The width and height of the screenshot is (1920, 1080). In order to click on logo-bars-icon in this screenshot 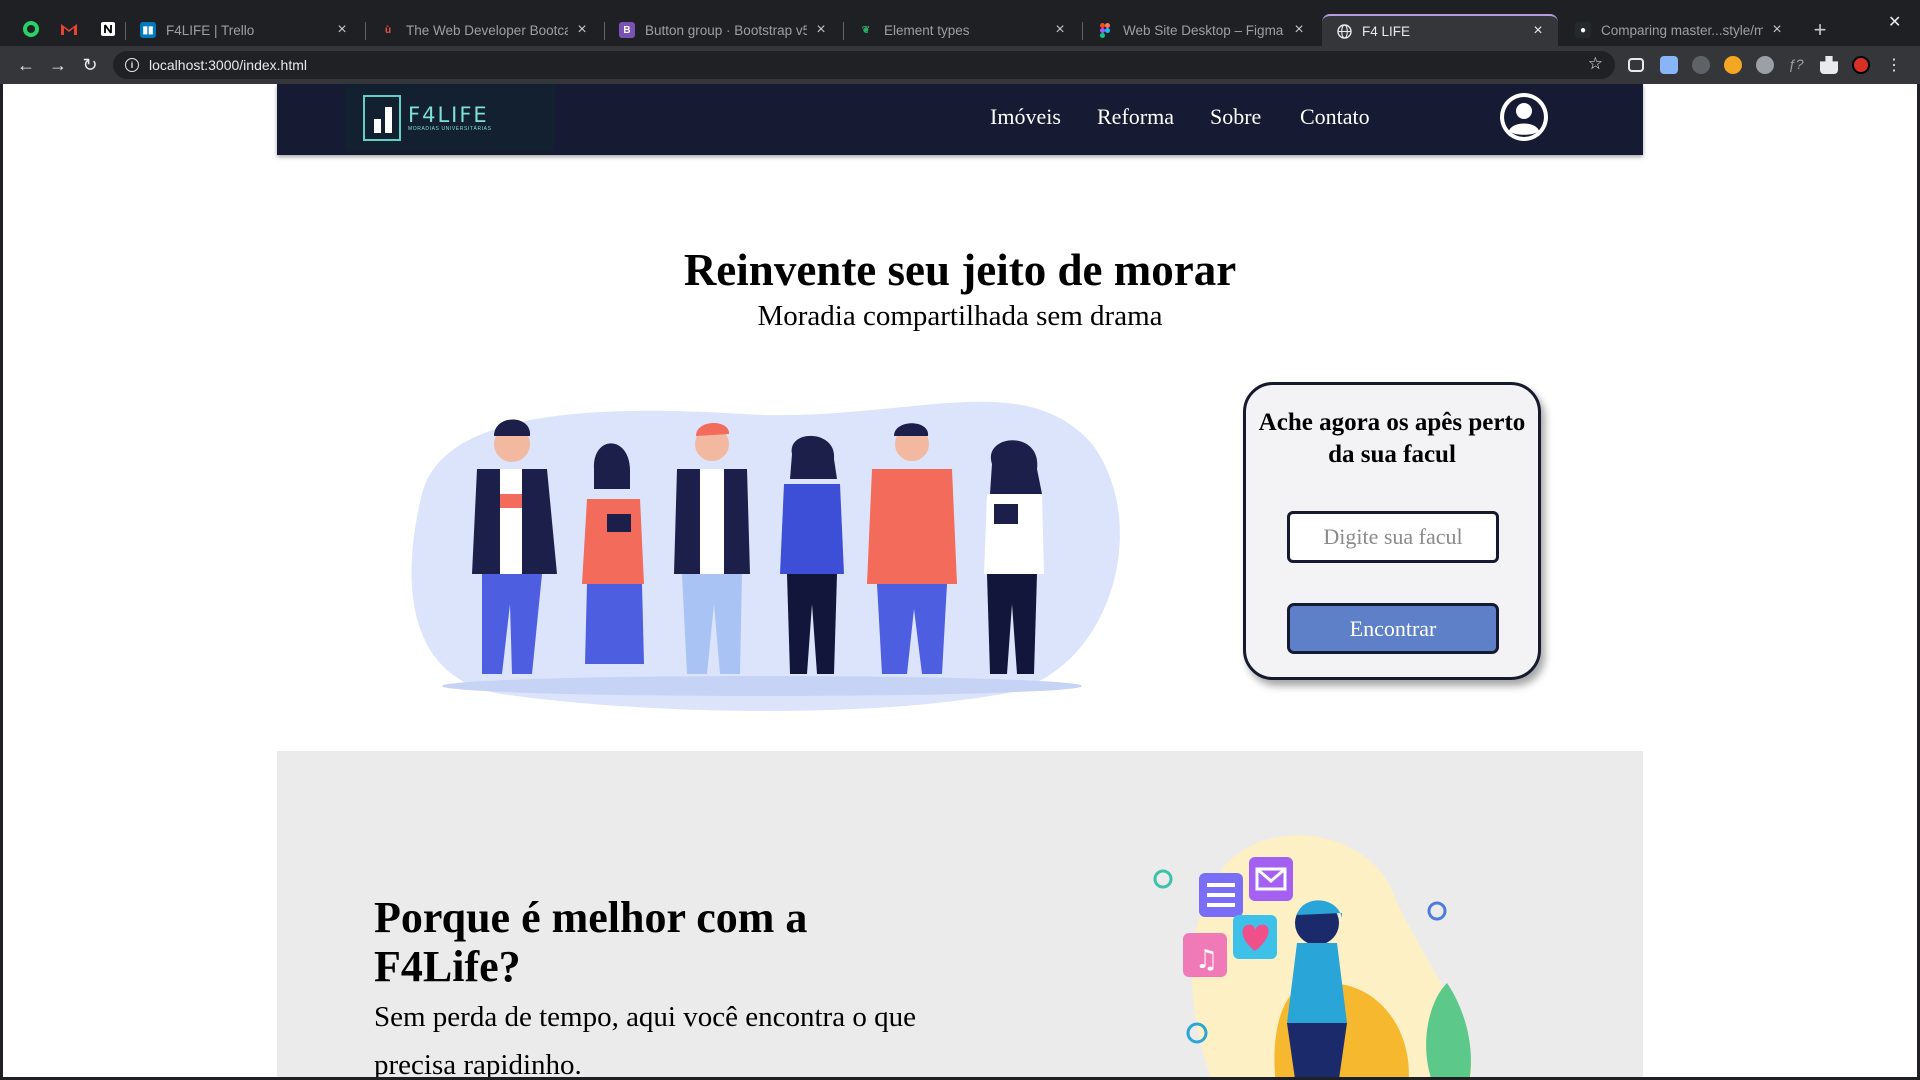, I will do `click(382, 117)`.